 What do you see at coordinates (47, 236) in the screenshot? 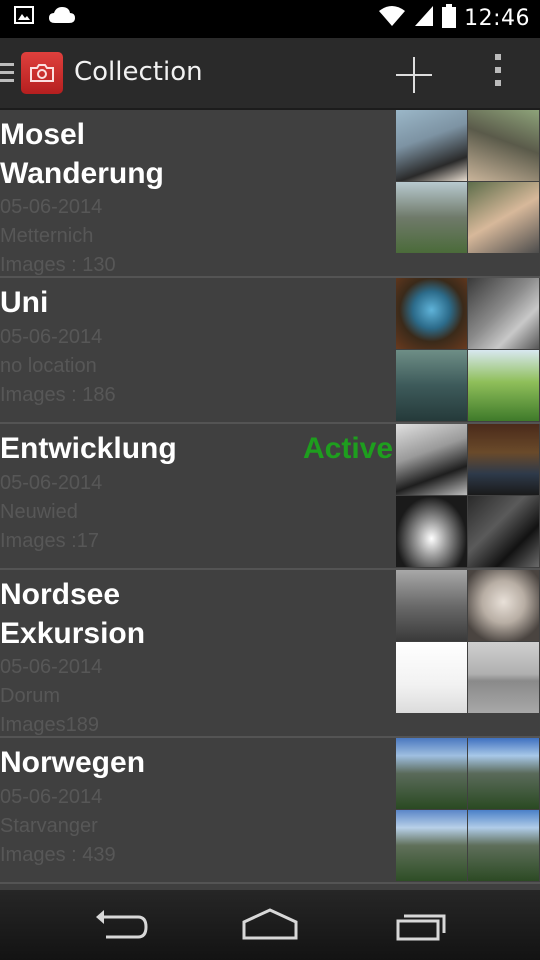
I see `collection-location: Metternich` at bounding box center [47, 236].